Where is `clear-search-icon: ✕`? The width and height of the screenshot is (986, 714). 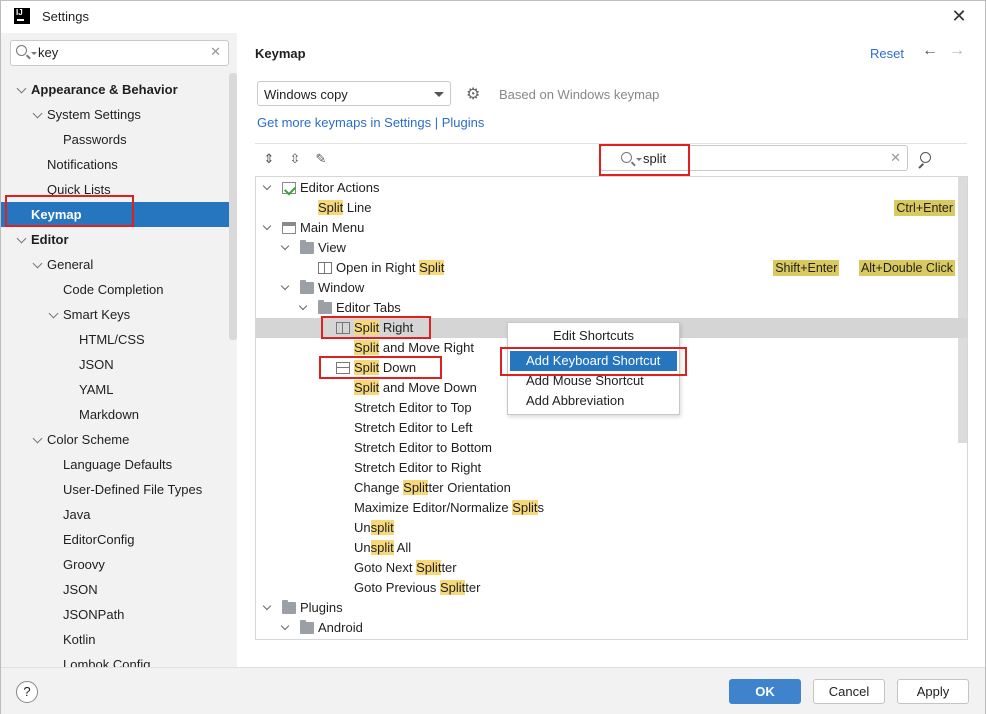
clear-search-icon: ✕ is located at coordinates (215, 52).